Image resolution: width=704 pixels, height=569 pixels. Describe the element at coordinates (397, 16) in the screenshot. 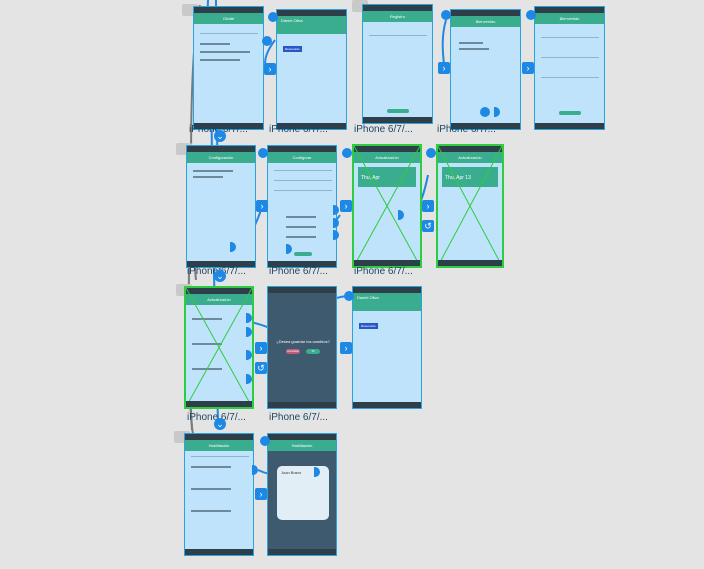

I see `screen-title: Registro` at that location.